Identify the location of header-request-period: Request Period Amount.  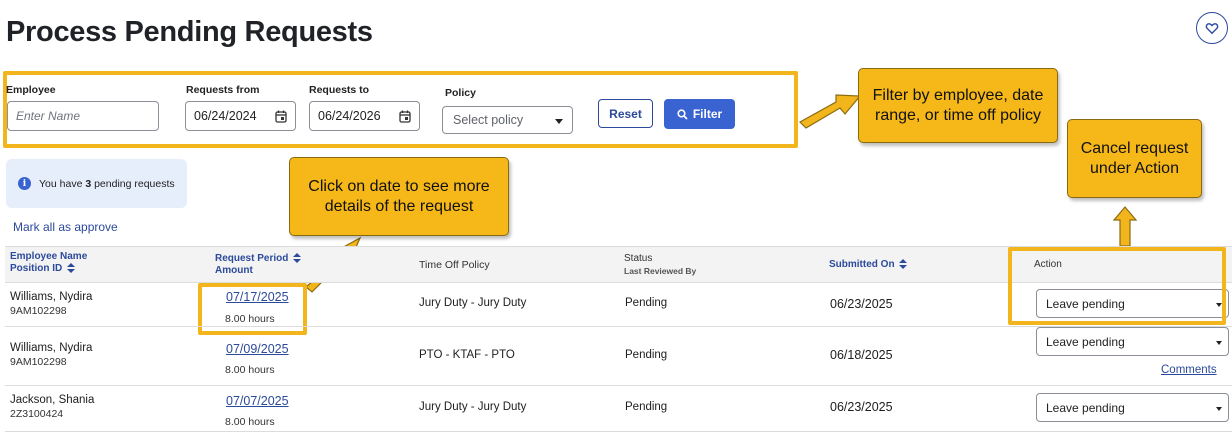
(258, 265).